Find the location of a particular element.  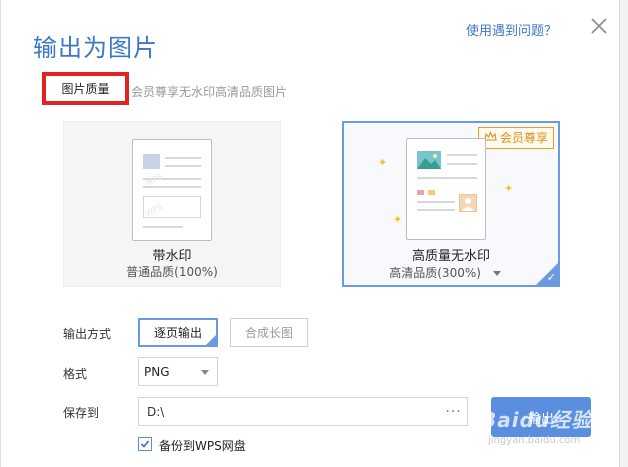

format-select: PNG is located at coordinates (178, 371).